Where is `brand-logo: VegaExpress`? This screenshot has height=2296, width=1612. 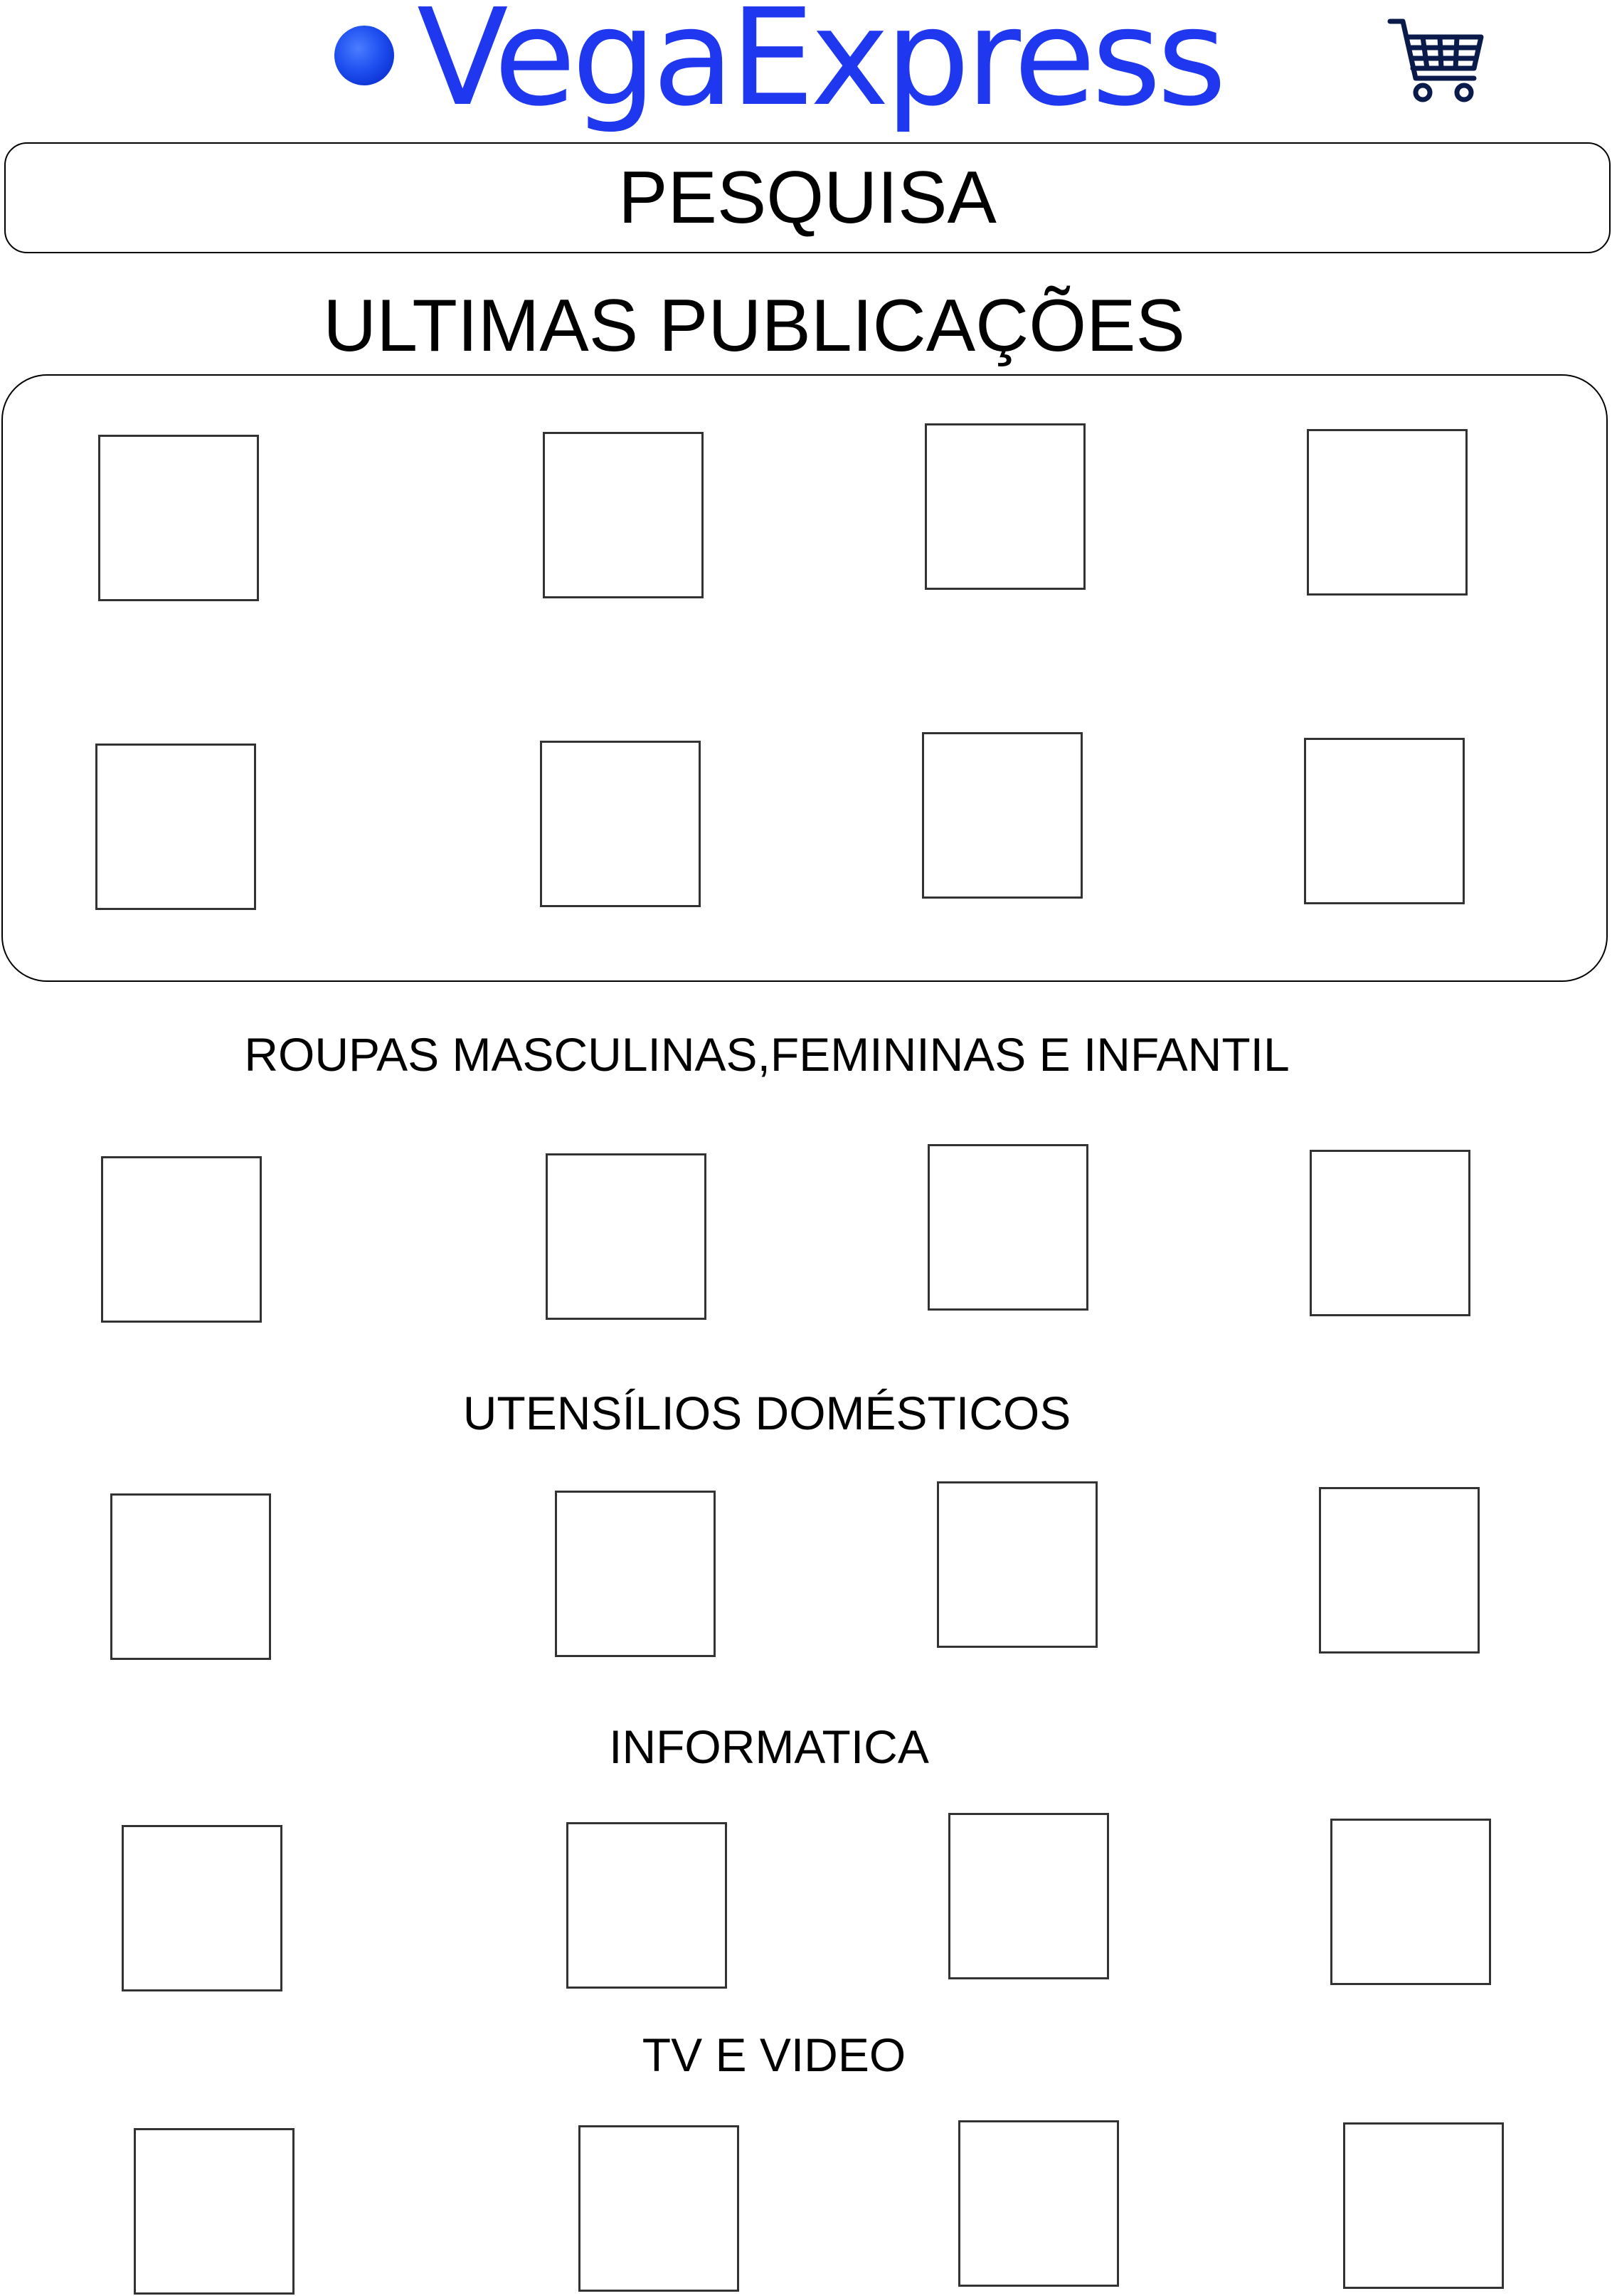 brand-logo: VegaExpress is located at coordinates (821, 64).